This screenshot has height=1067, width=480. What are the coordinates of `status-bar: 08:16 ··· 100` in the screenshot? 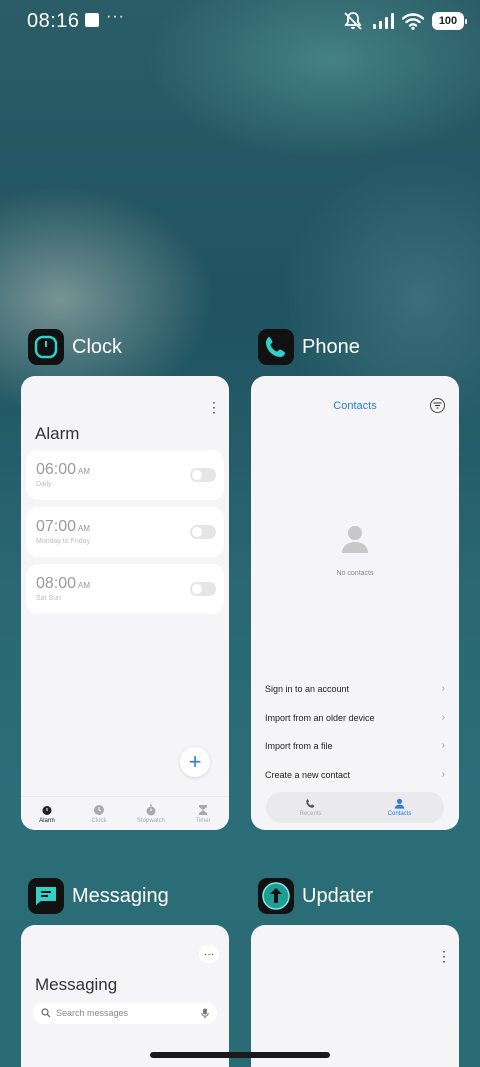 It's located at (240, 22).